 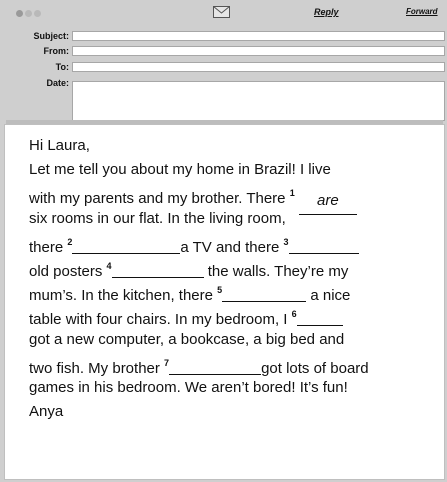 What do you see at coordinates (167, 362) in the screenshot?
I see `gap-number: 7` at bounding box center [167, 362].